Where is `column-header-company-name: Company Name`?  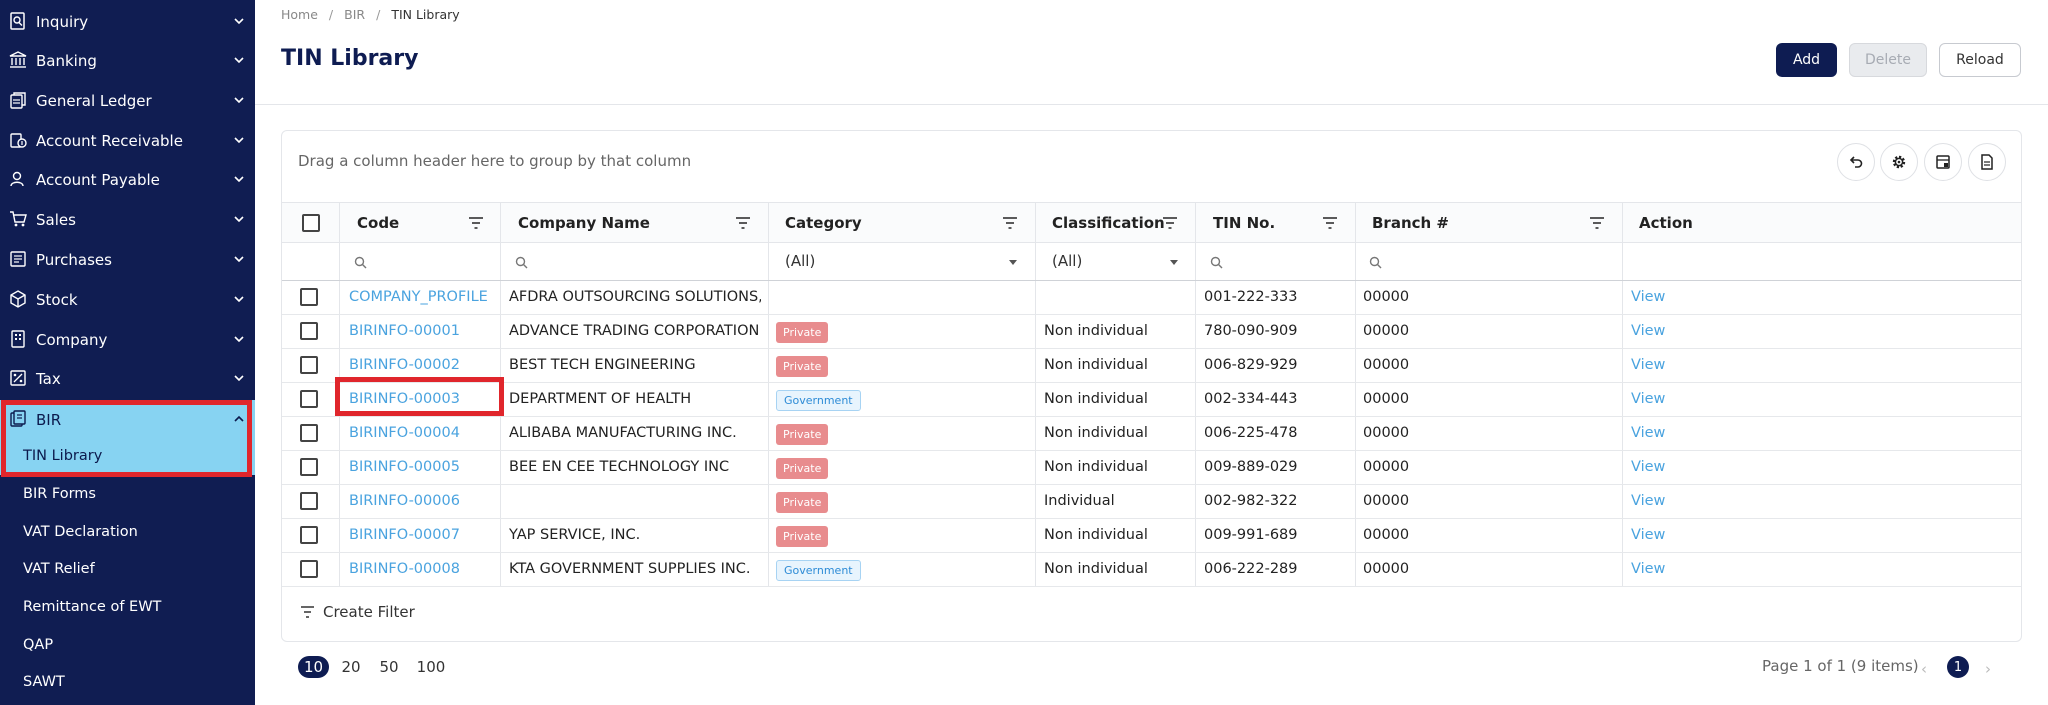 column-header-company-name: Company Name is located at coordinates (584, 223).